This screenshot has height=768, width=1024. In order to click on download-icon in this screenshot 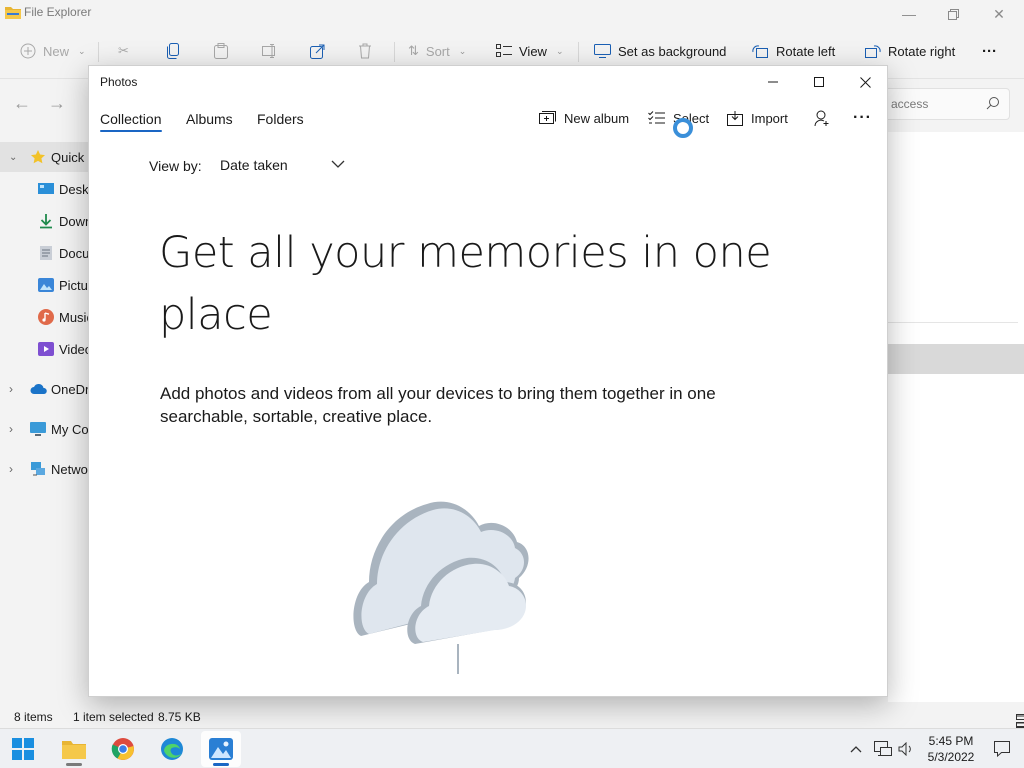, I will do `click(46, 221)`.